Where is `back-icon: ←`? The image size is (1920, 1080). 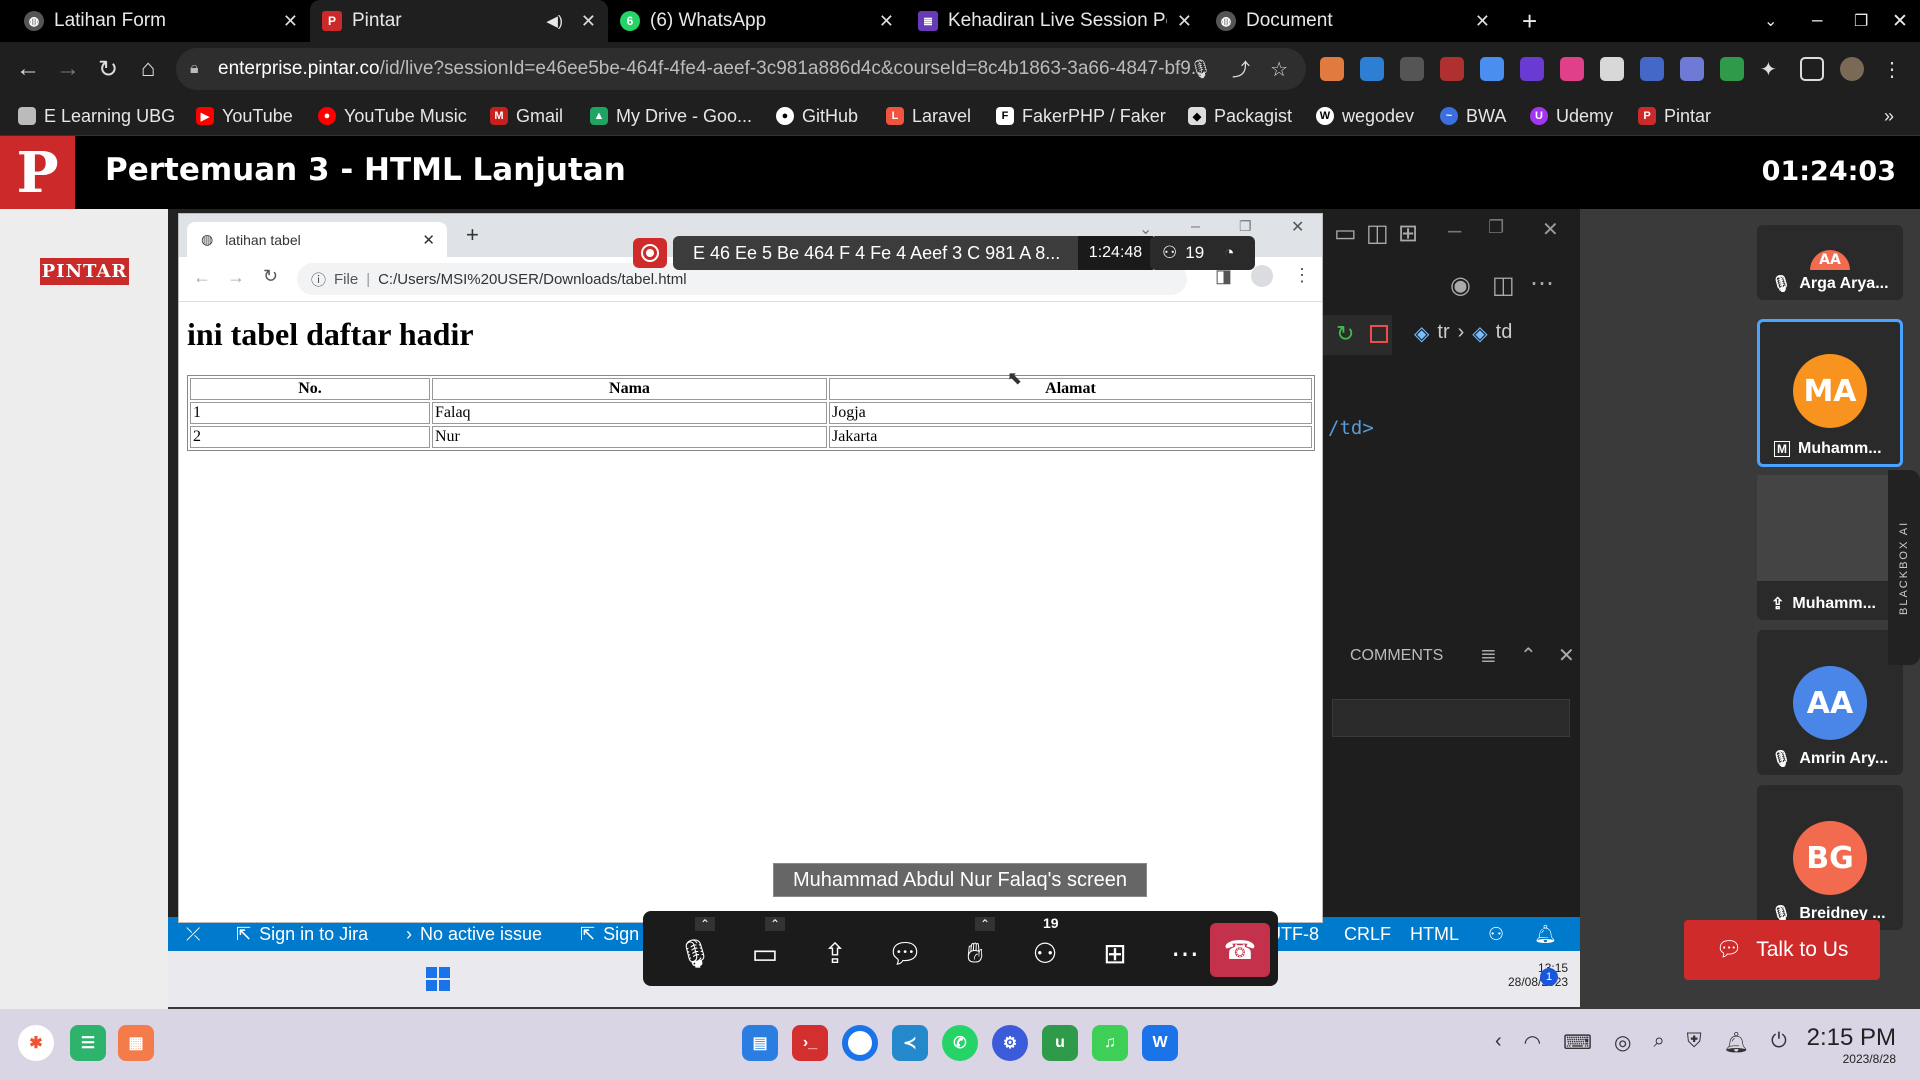
back-icon: ← is located at coordinates (28, 69).